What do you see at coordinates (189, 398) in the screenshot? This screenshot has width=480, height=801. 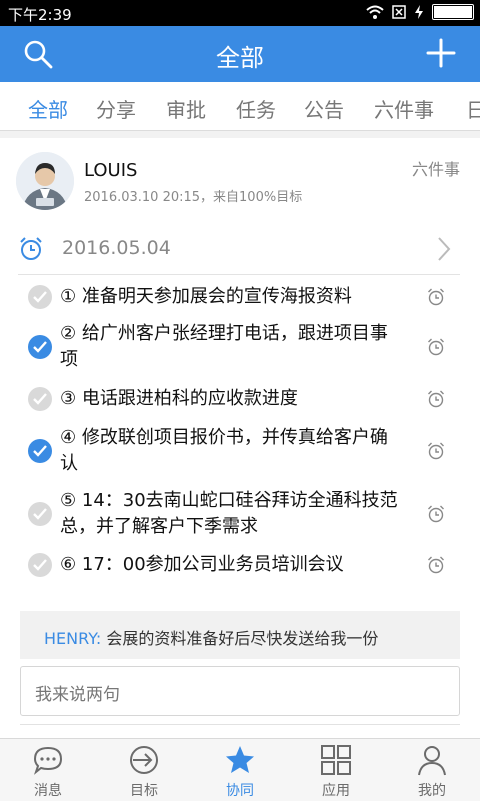 I see `task-text-3: 电话跟进柏科的应收款进度` at bounding box center [189, 398].